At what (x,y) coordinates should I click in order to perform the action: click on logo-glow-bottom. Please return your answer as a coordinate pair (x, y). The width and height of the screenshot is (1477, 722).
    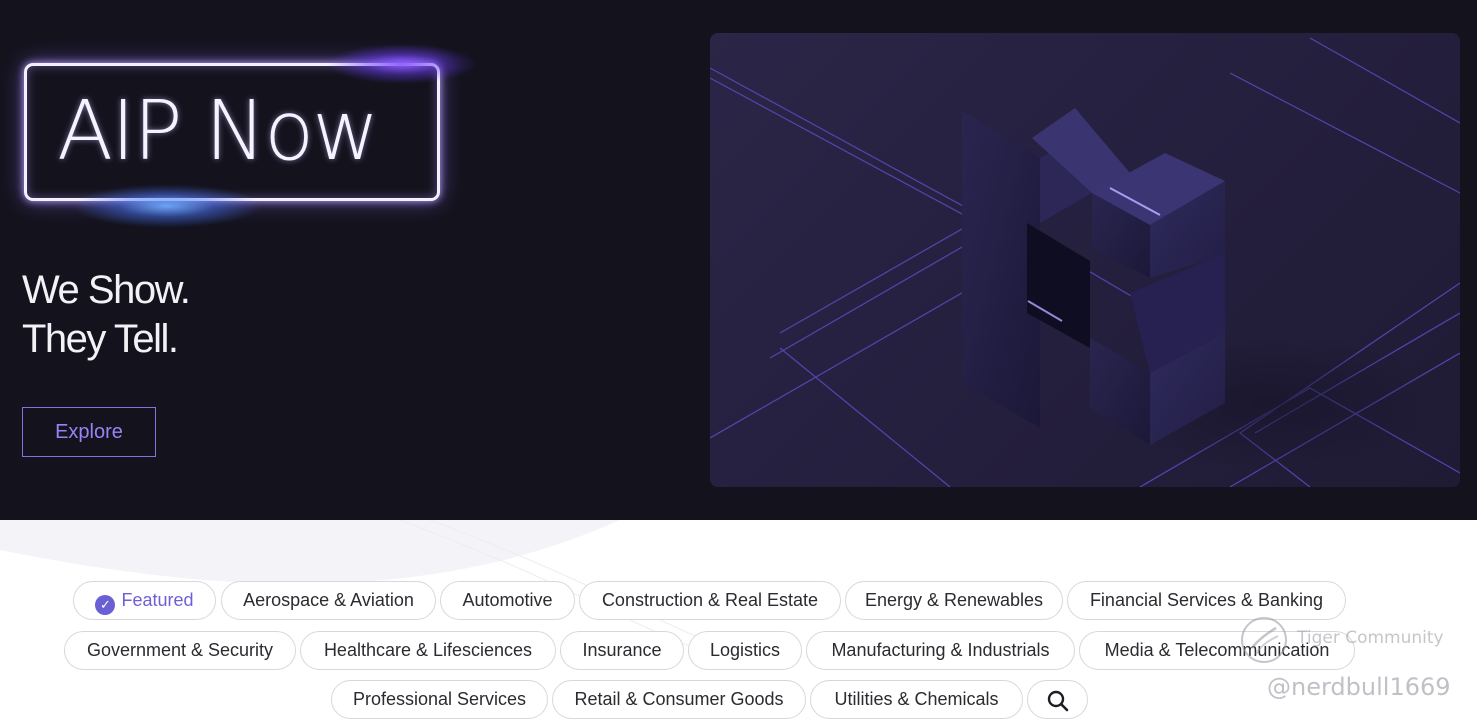
    Looking at the image, I should click on (167, 206).